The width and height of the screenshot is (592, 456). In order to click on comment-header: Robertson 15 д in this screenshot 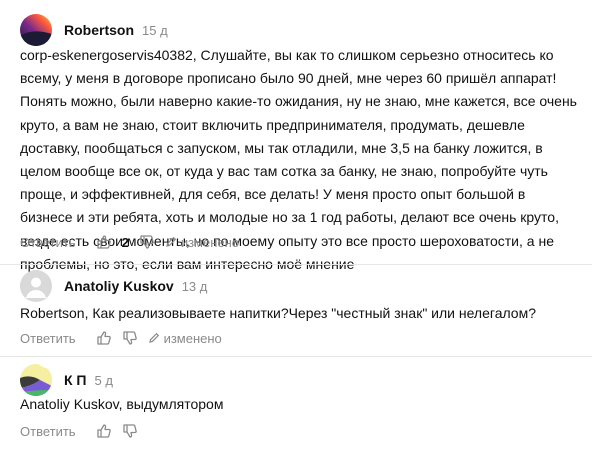, I will do `click(94, 30)`.